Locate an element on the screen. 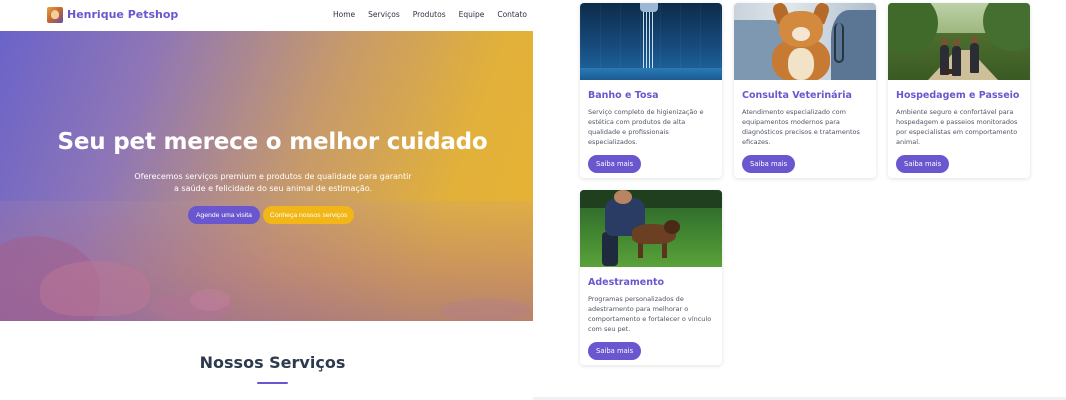 This screenshot has height=400, width=1066. service-image-training is located at coordinates (651, 228).